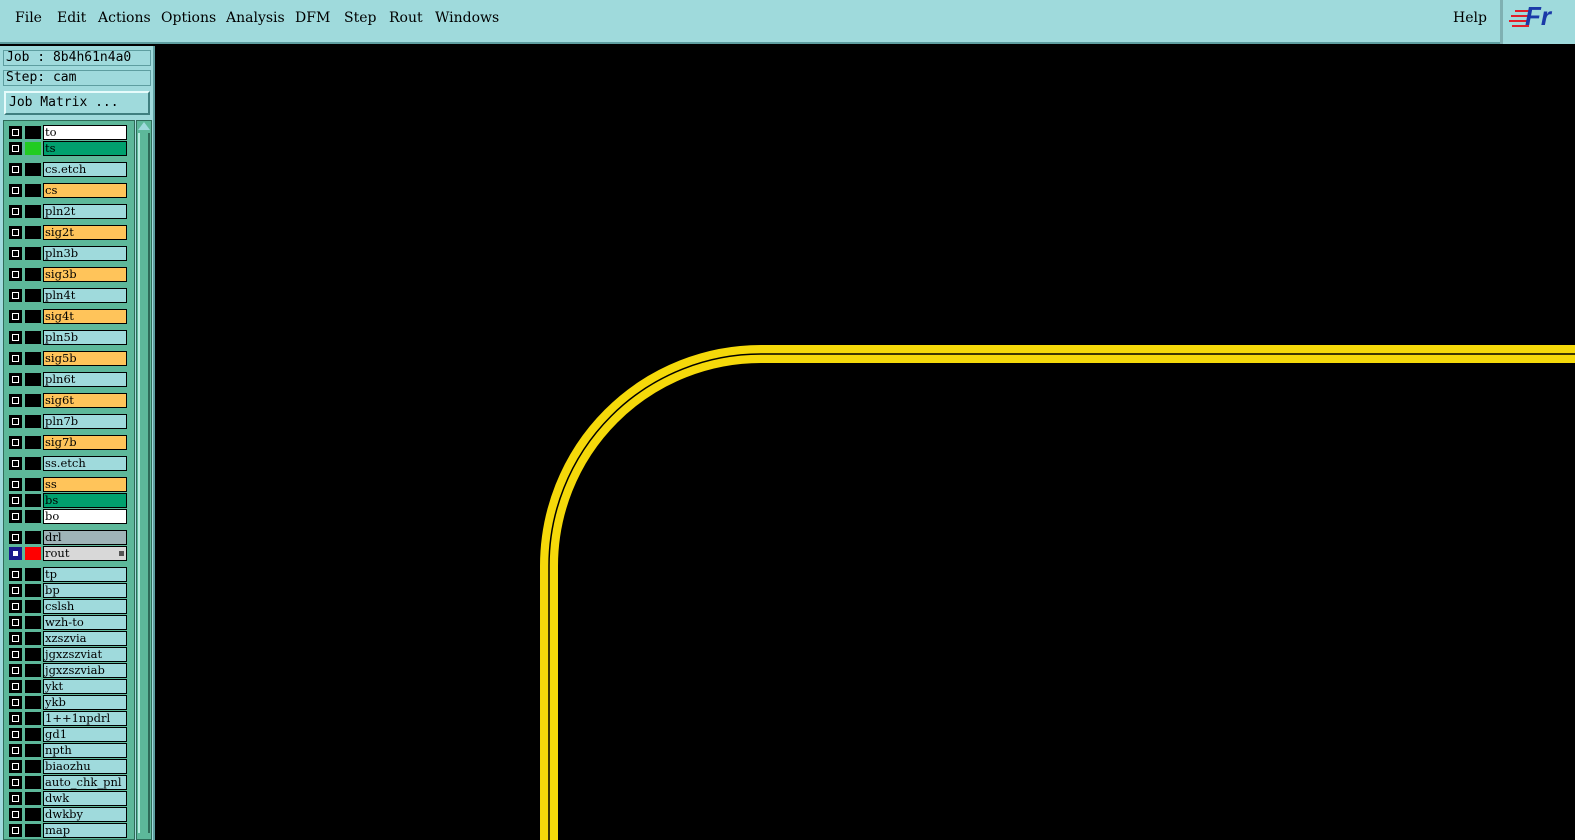 The height and width of the screenshot is (840, 1575). I want to click on menu-step: Step, so click(360, 18).